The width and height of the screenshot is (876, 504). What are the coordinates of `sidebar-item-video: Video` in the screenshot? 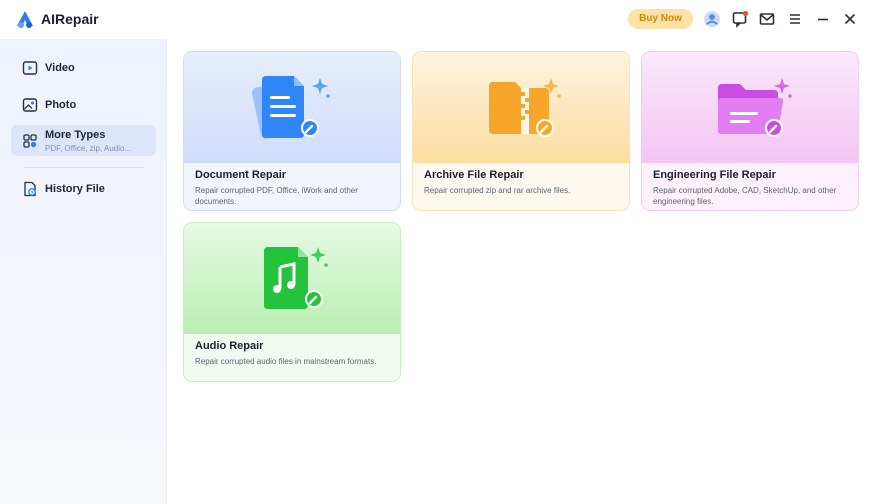 It's located at (83, 68).